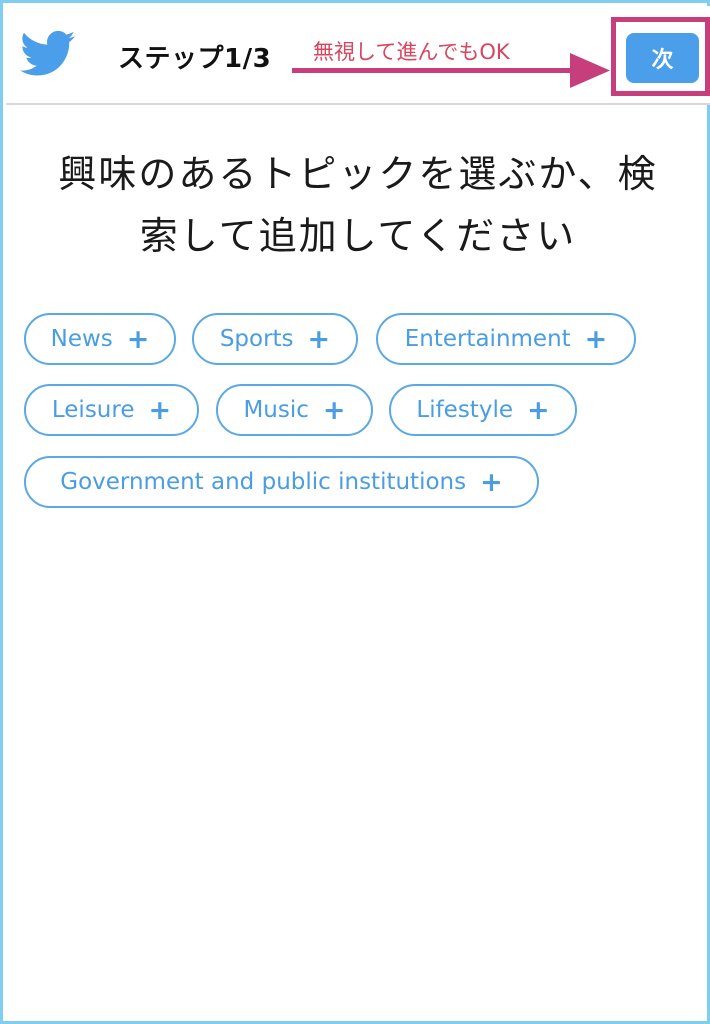 The width and height of the screenshot is (710, 1024). Describe the element at coordinates (276, 410) in the screenshot. I see `topic-label: Music` at that location.